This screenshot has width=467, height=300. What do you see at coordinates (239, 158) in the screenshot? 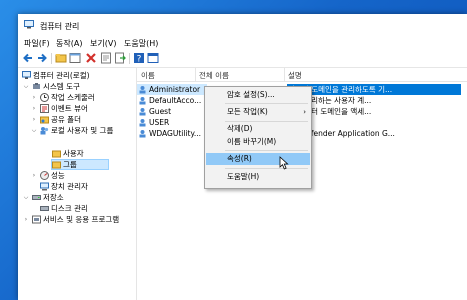
I see `menu-item-label: 속성(R)` at bounding box center [239, 158].